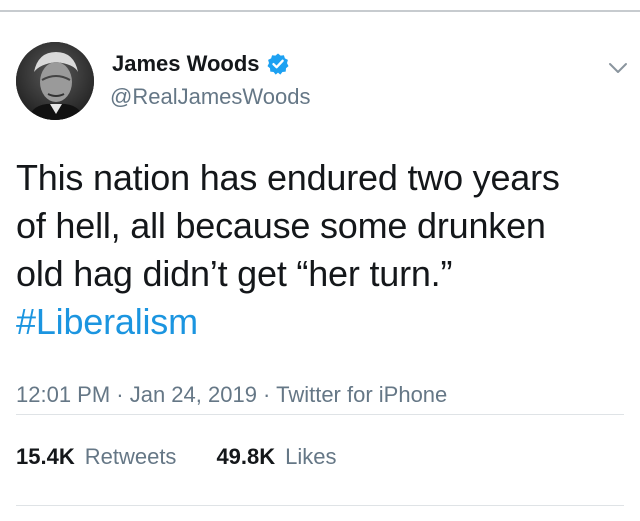  Describe the element at coordinates (288, 177) in the screenshot. I see `tweet-text-line: This nation has endured two years` at that location.